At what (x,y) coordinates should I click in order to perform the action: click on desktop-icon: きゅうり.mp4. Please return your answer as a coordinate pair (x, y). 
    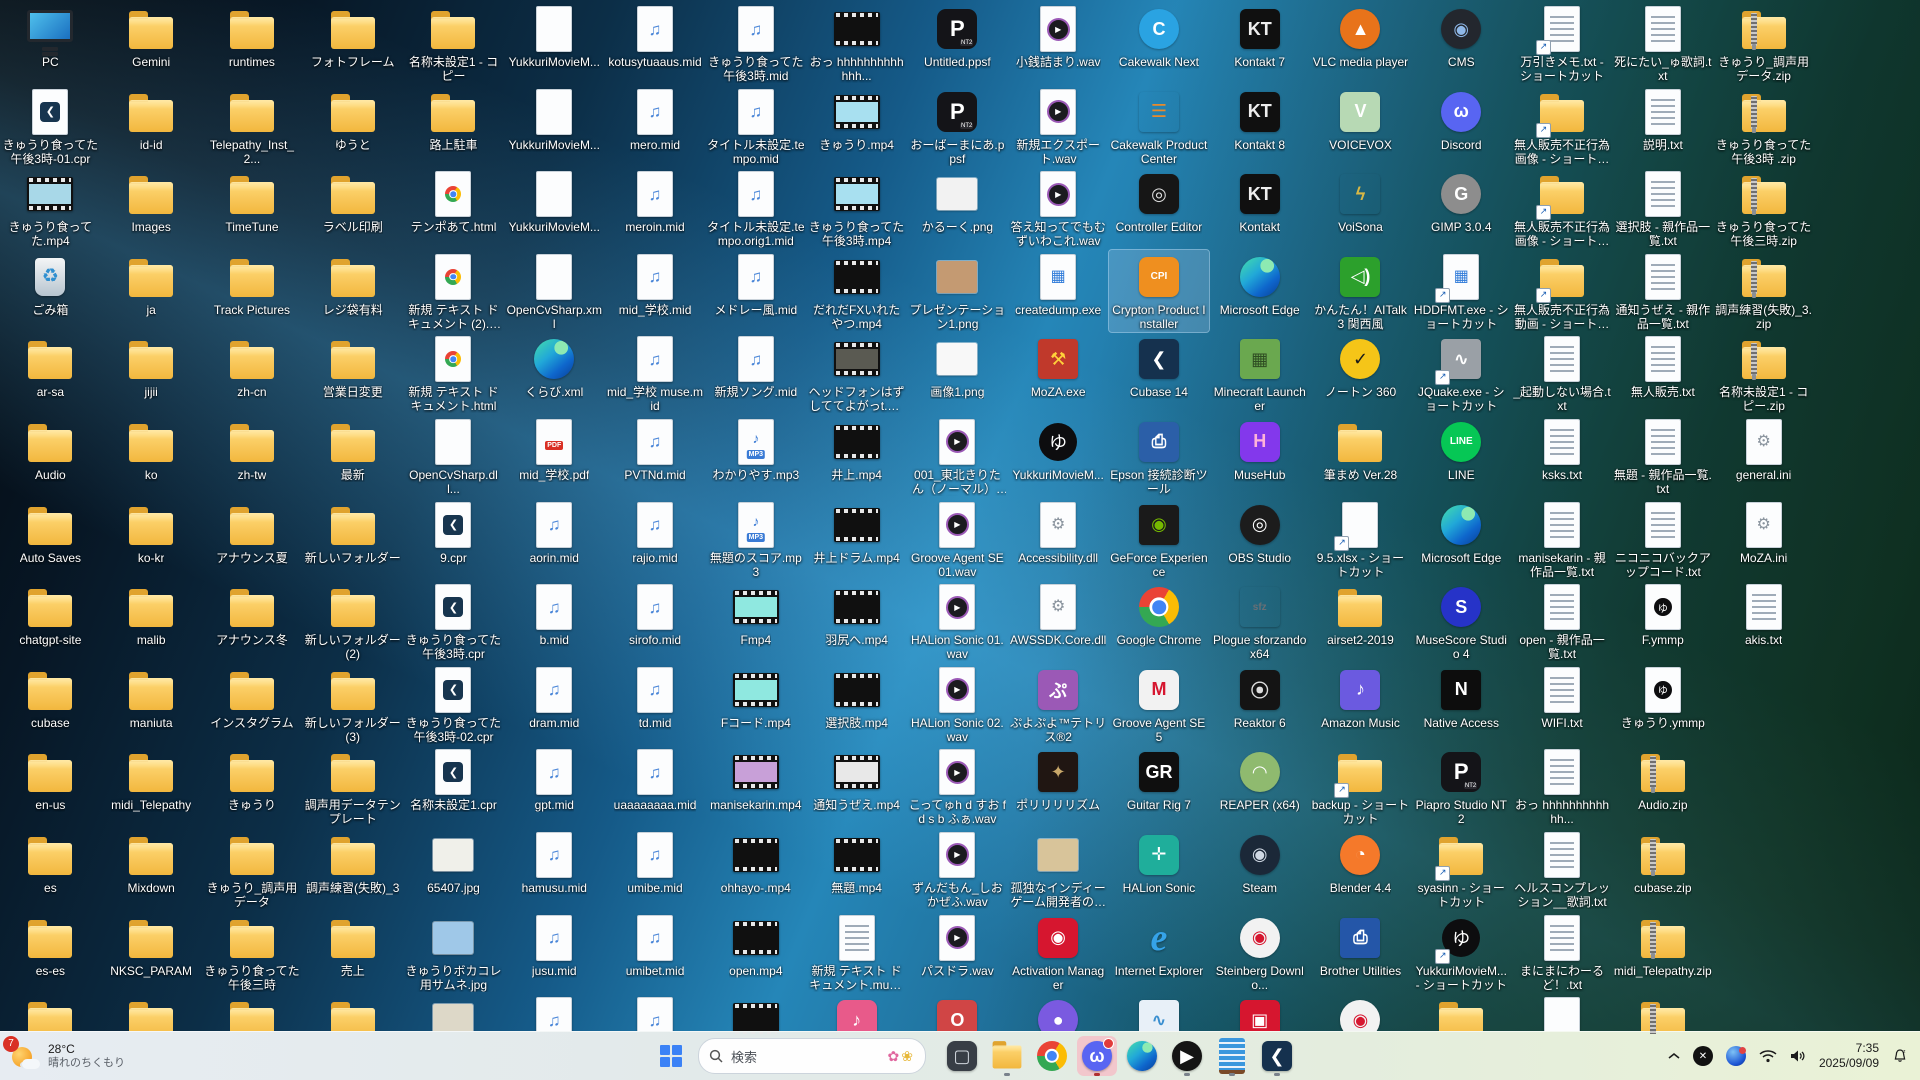
    Looking at the image, I should click on (856, 126).